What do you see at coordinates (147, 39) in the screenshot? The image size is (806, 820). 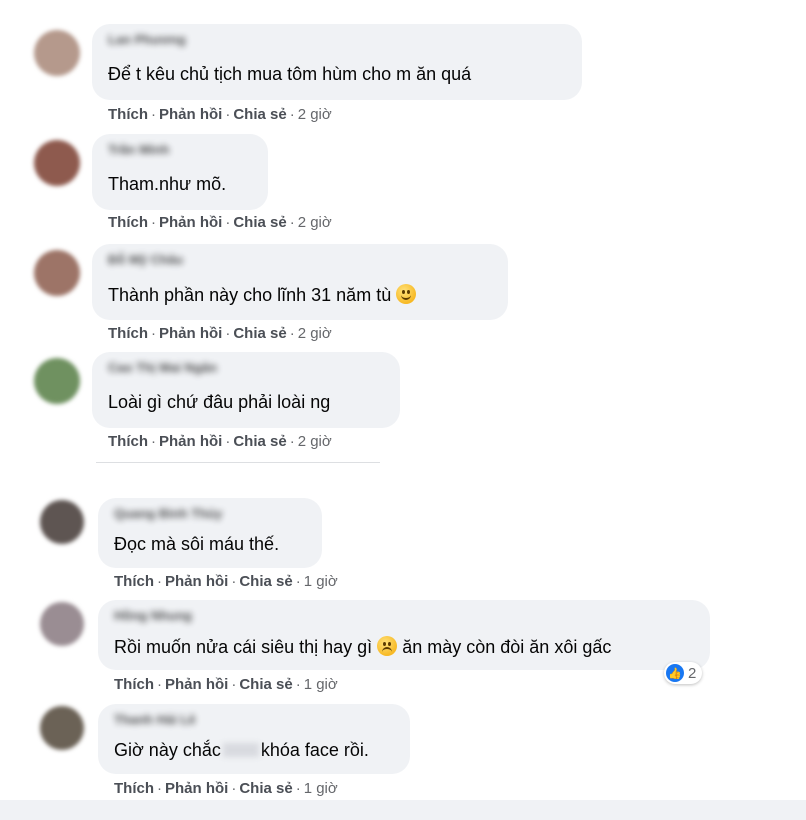 I see `commenter-name: Lan Phương` at bounding box center [147, 39].